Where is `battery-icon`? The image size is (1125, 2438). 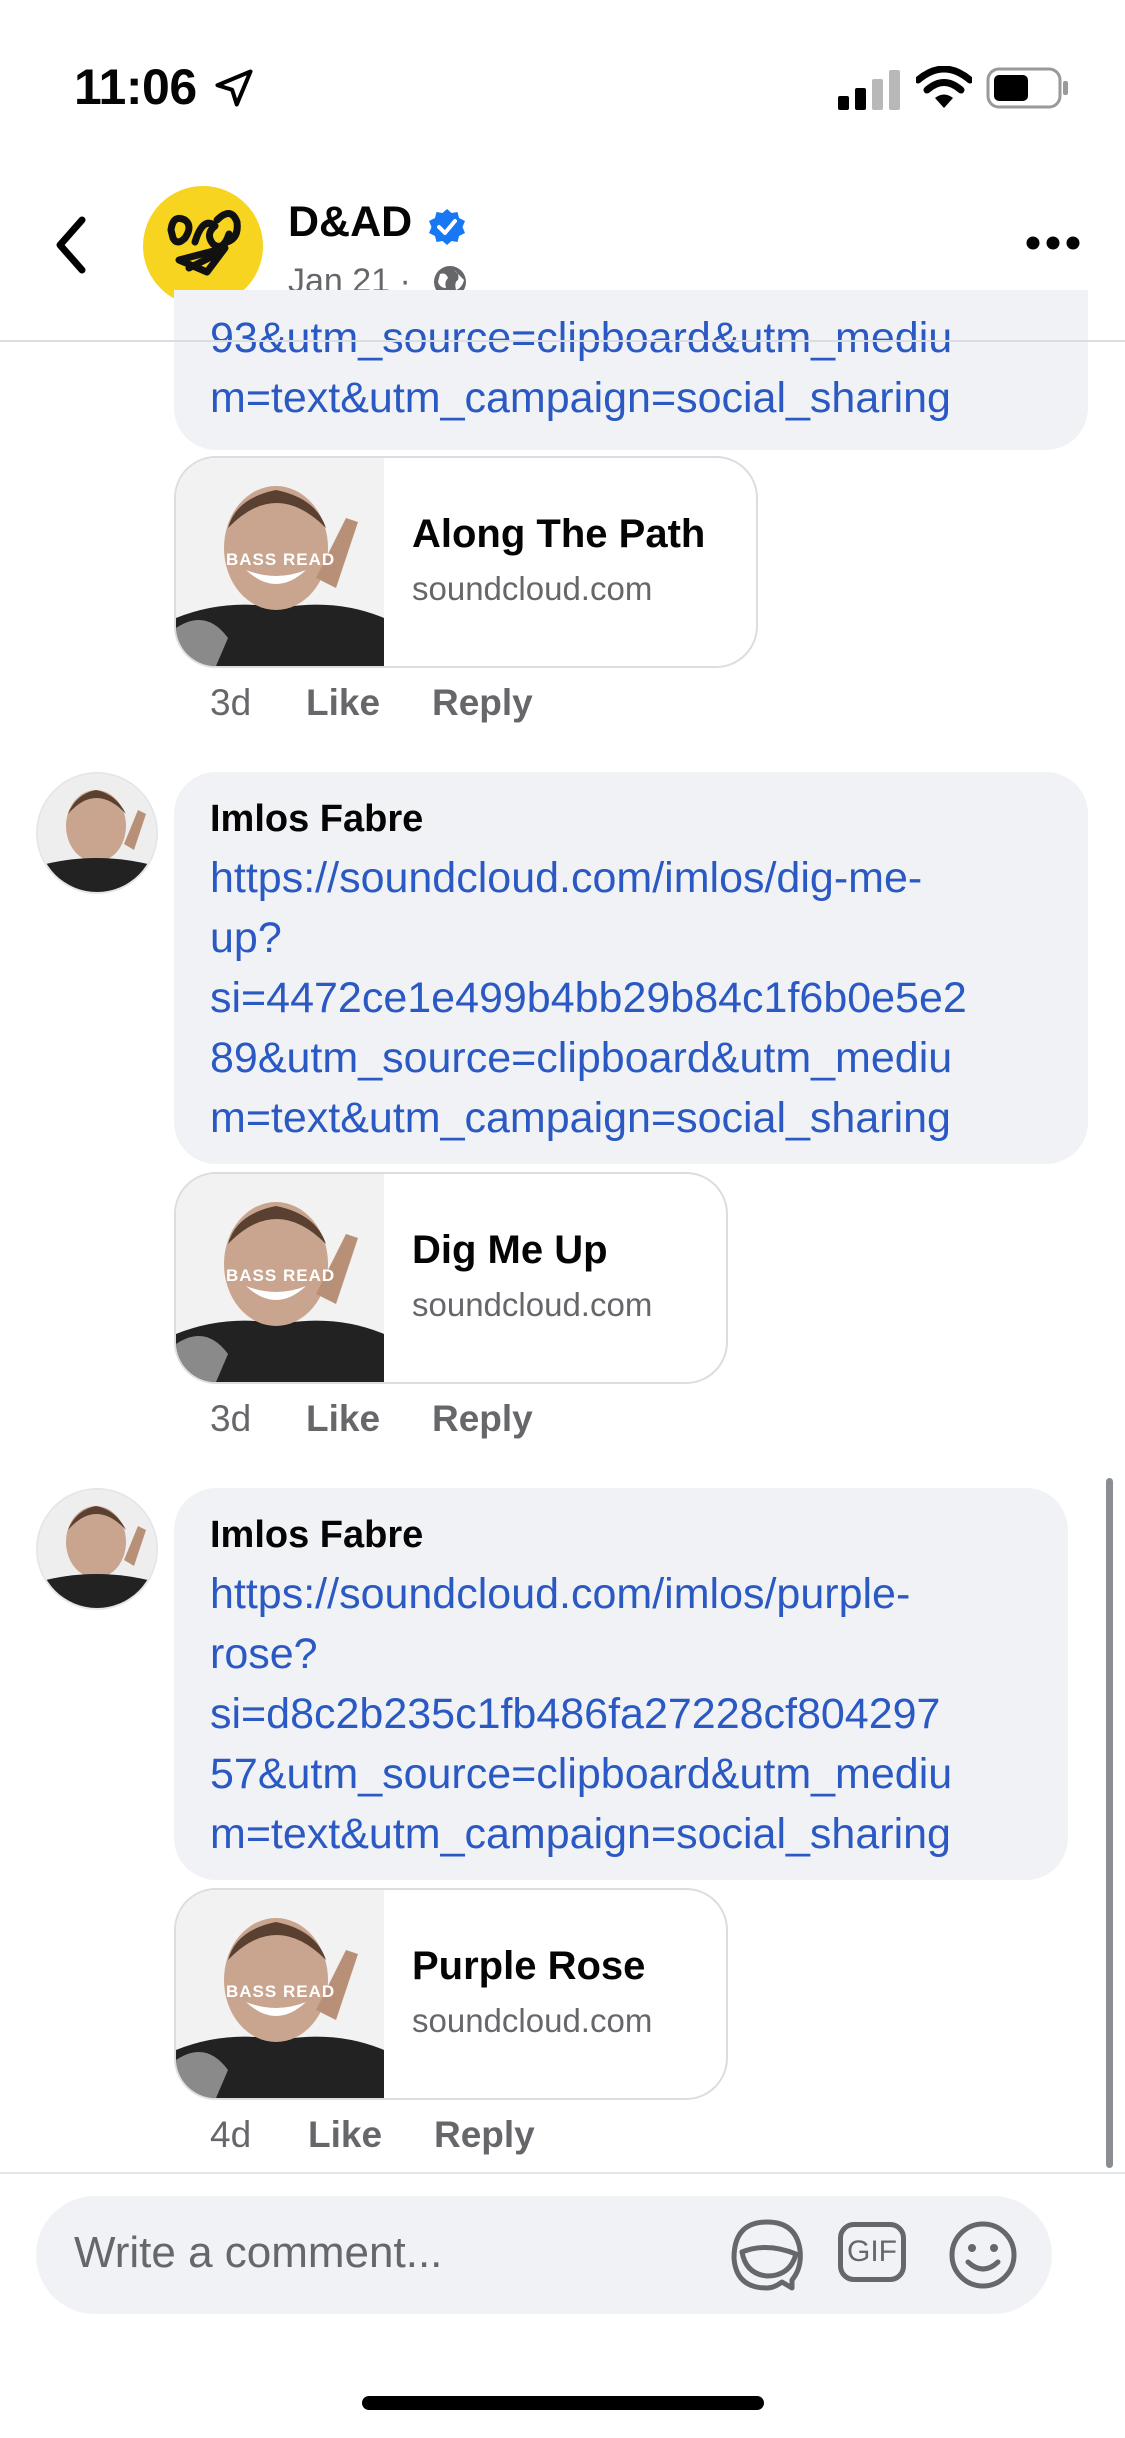 battery-icon is located at coordinates (1027, 88).